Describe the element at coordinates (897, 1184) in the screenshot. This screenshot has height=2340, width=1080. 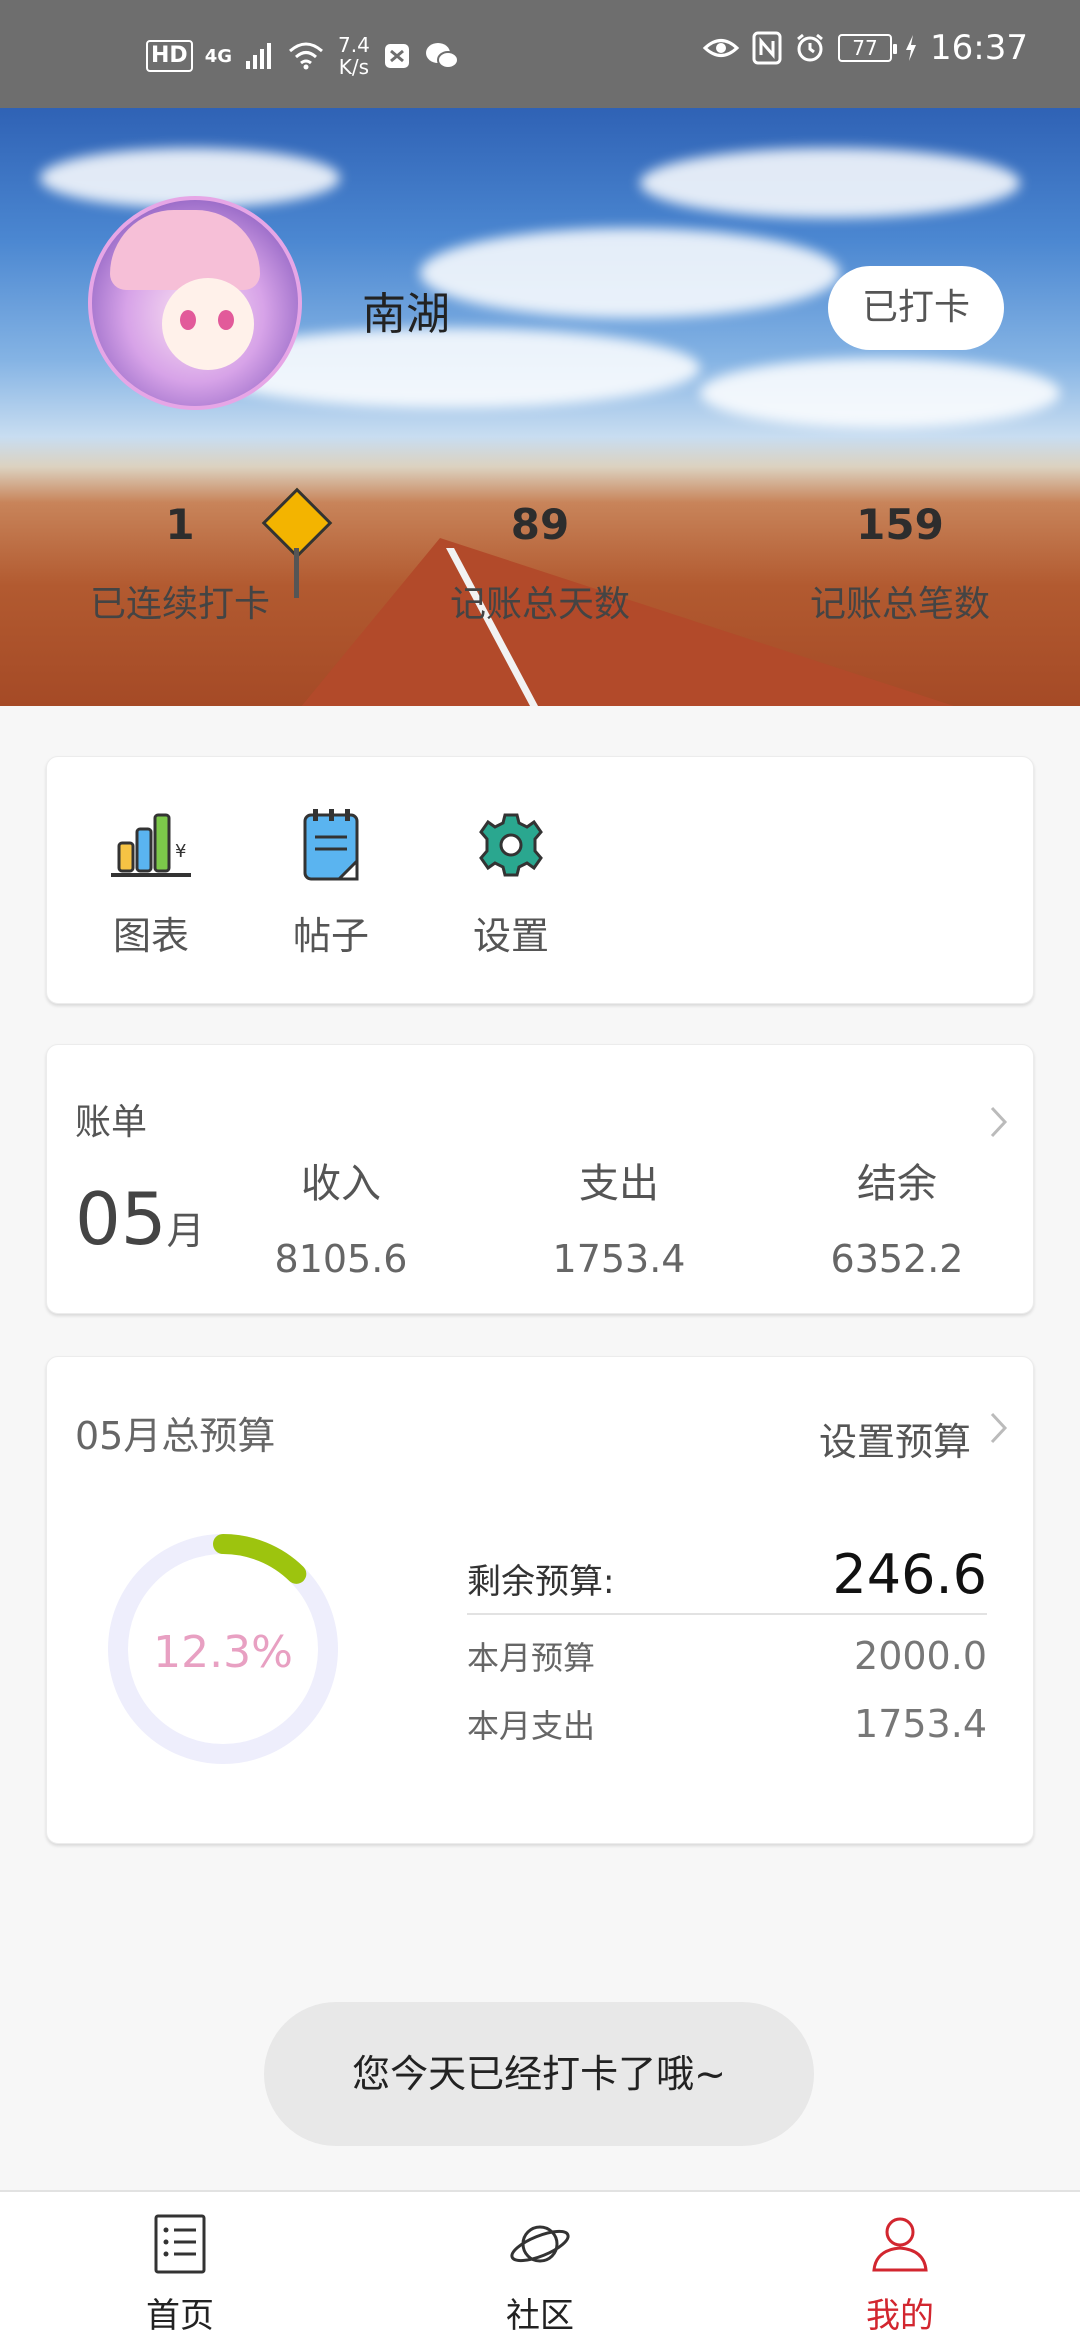
I see `bill-balance-label: 结余` at that location.